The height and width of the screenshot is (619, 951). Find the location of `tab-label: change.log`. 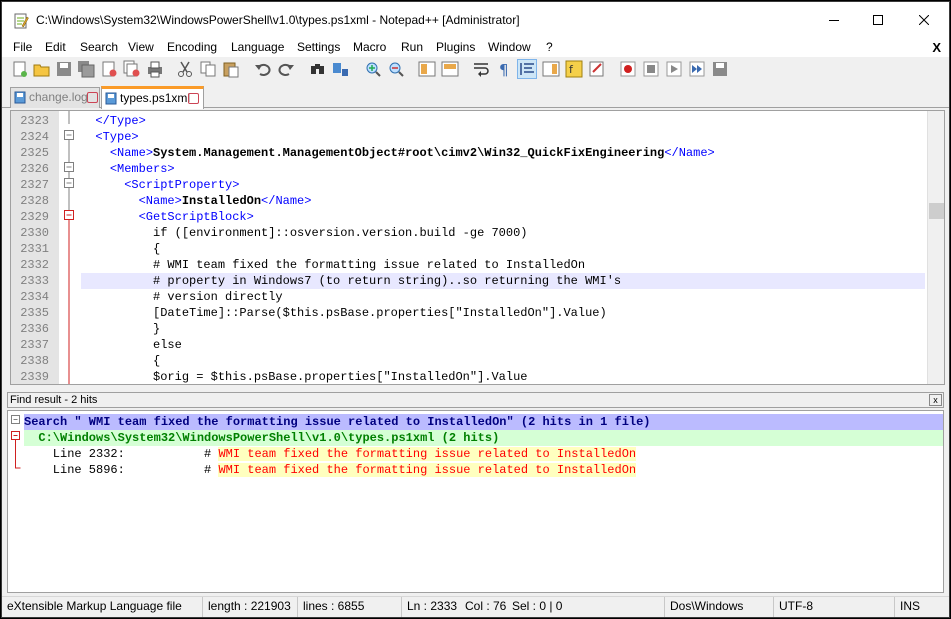

tab-label: change.log is located at coordinates (58, 97).